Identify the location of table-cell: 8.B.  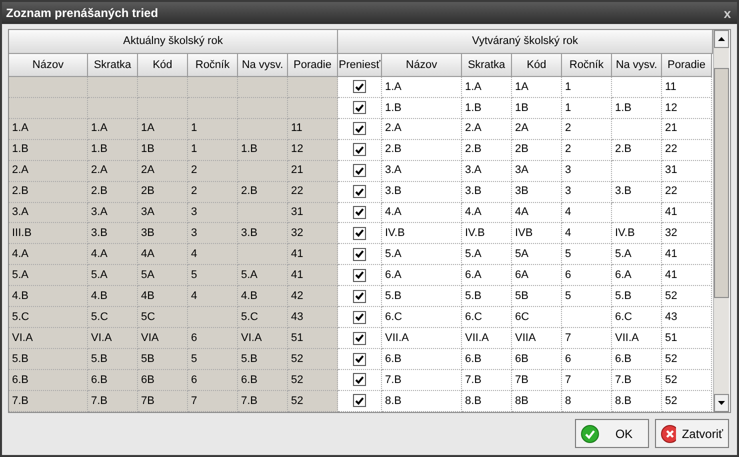
(637, 401).